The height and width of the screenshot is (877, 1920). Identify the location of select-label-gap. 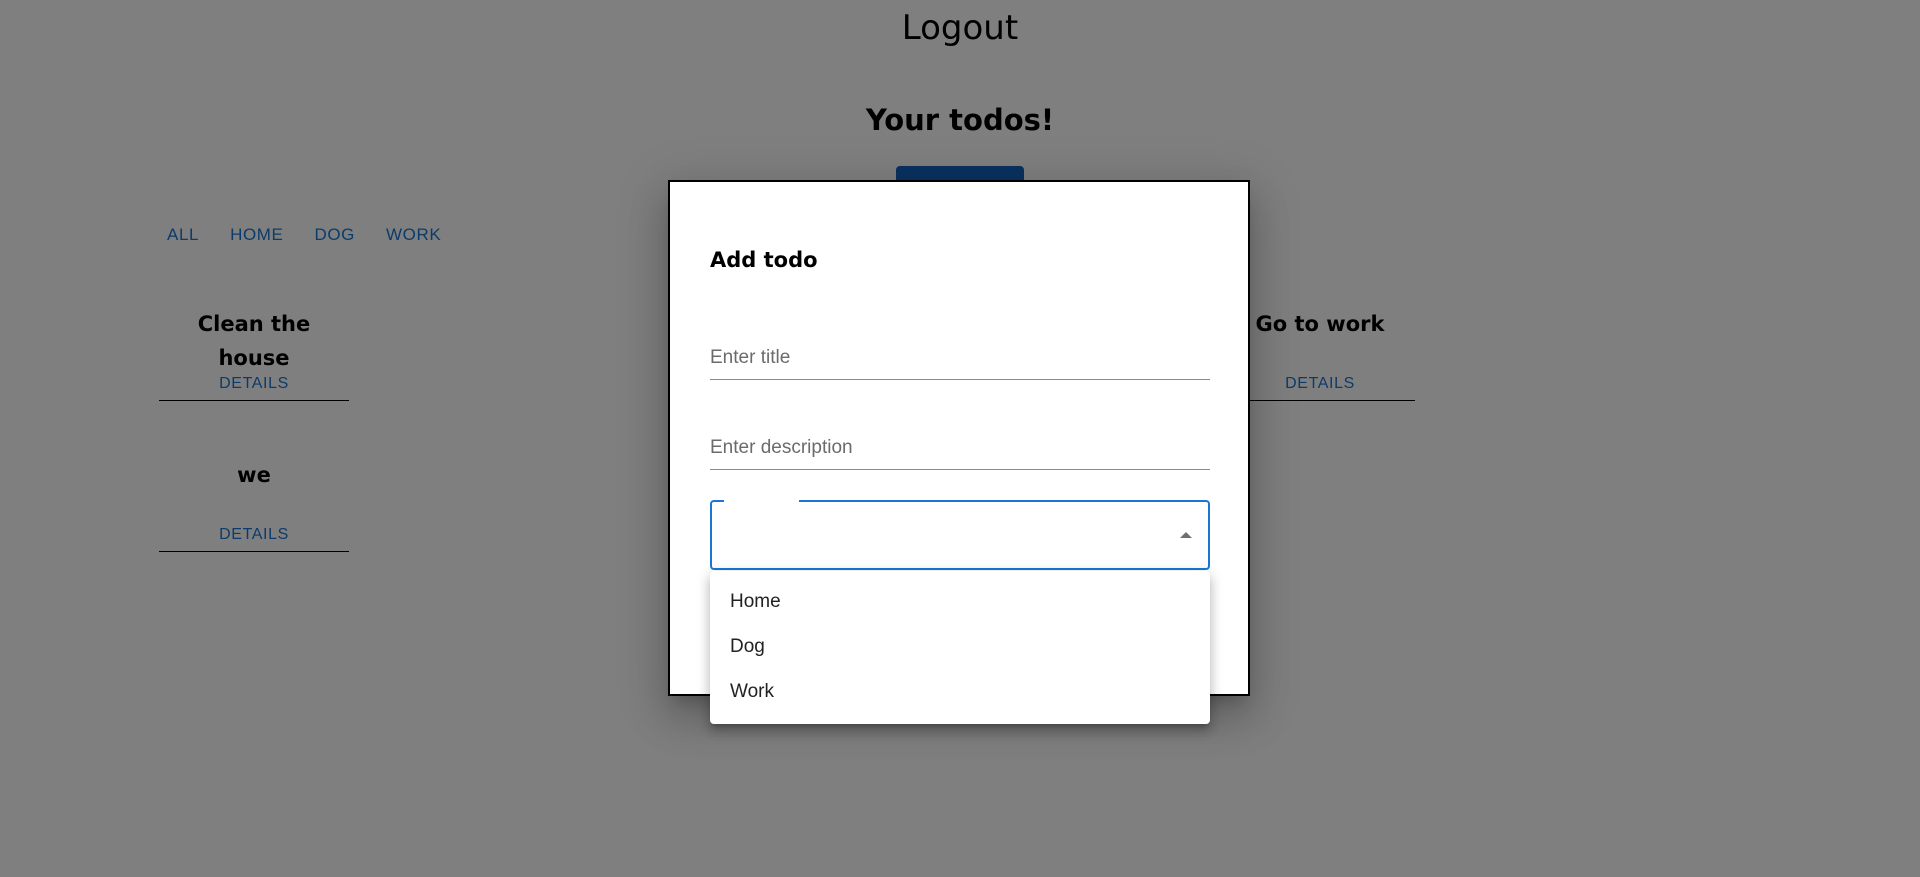
(761, 501).